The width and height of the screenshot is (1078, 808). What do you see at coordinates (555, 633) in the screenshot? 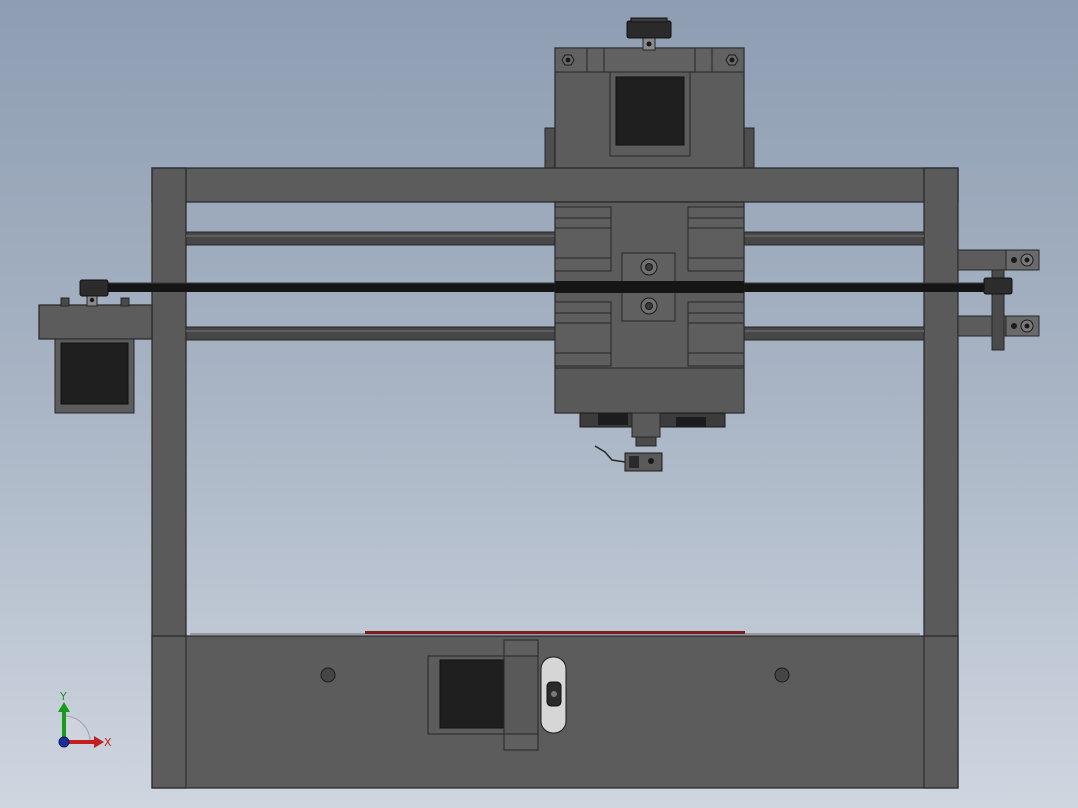
I see `work-bed-edge` at bounding box center [555, 633].